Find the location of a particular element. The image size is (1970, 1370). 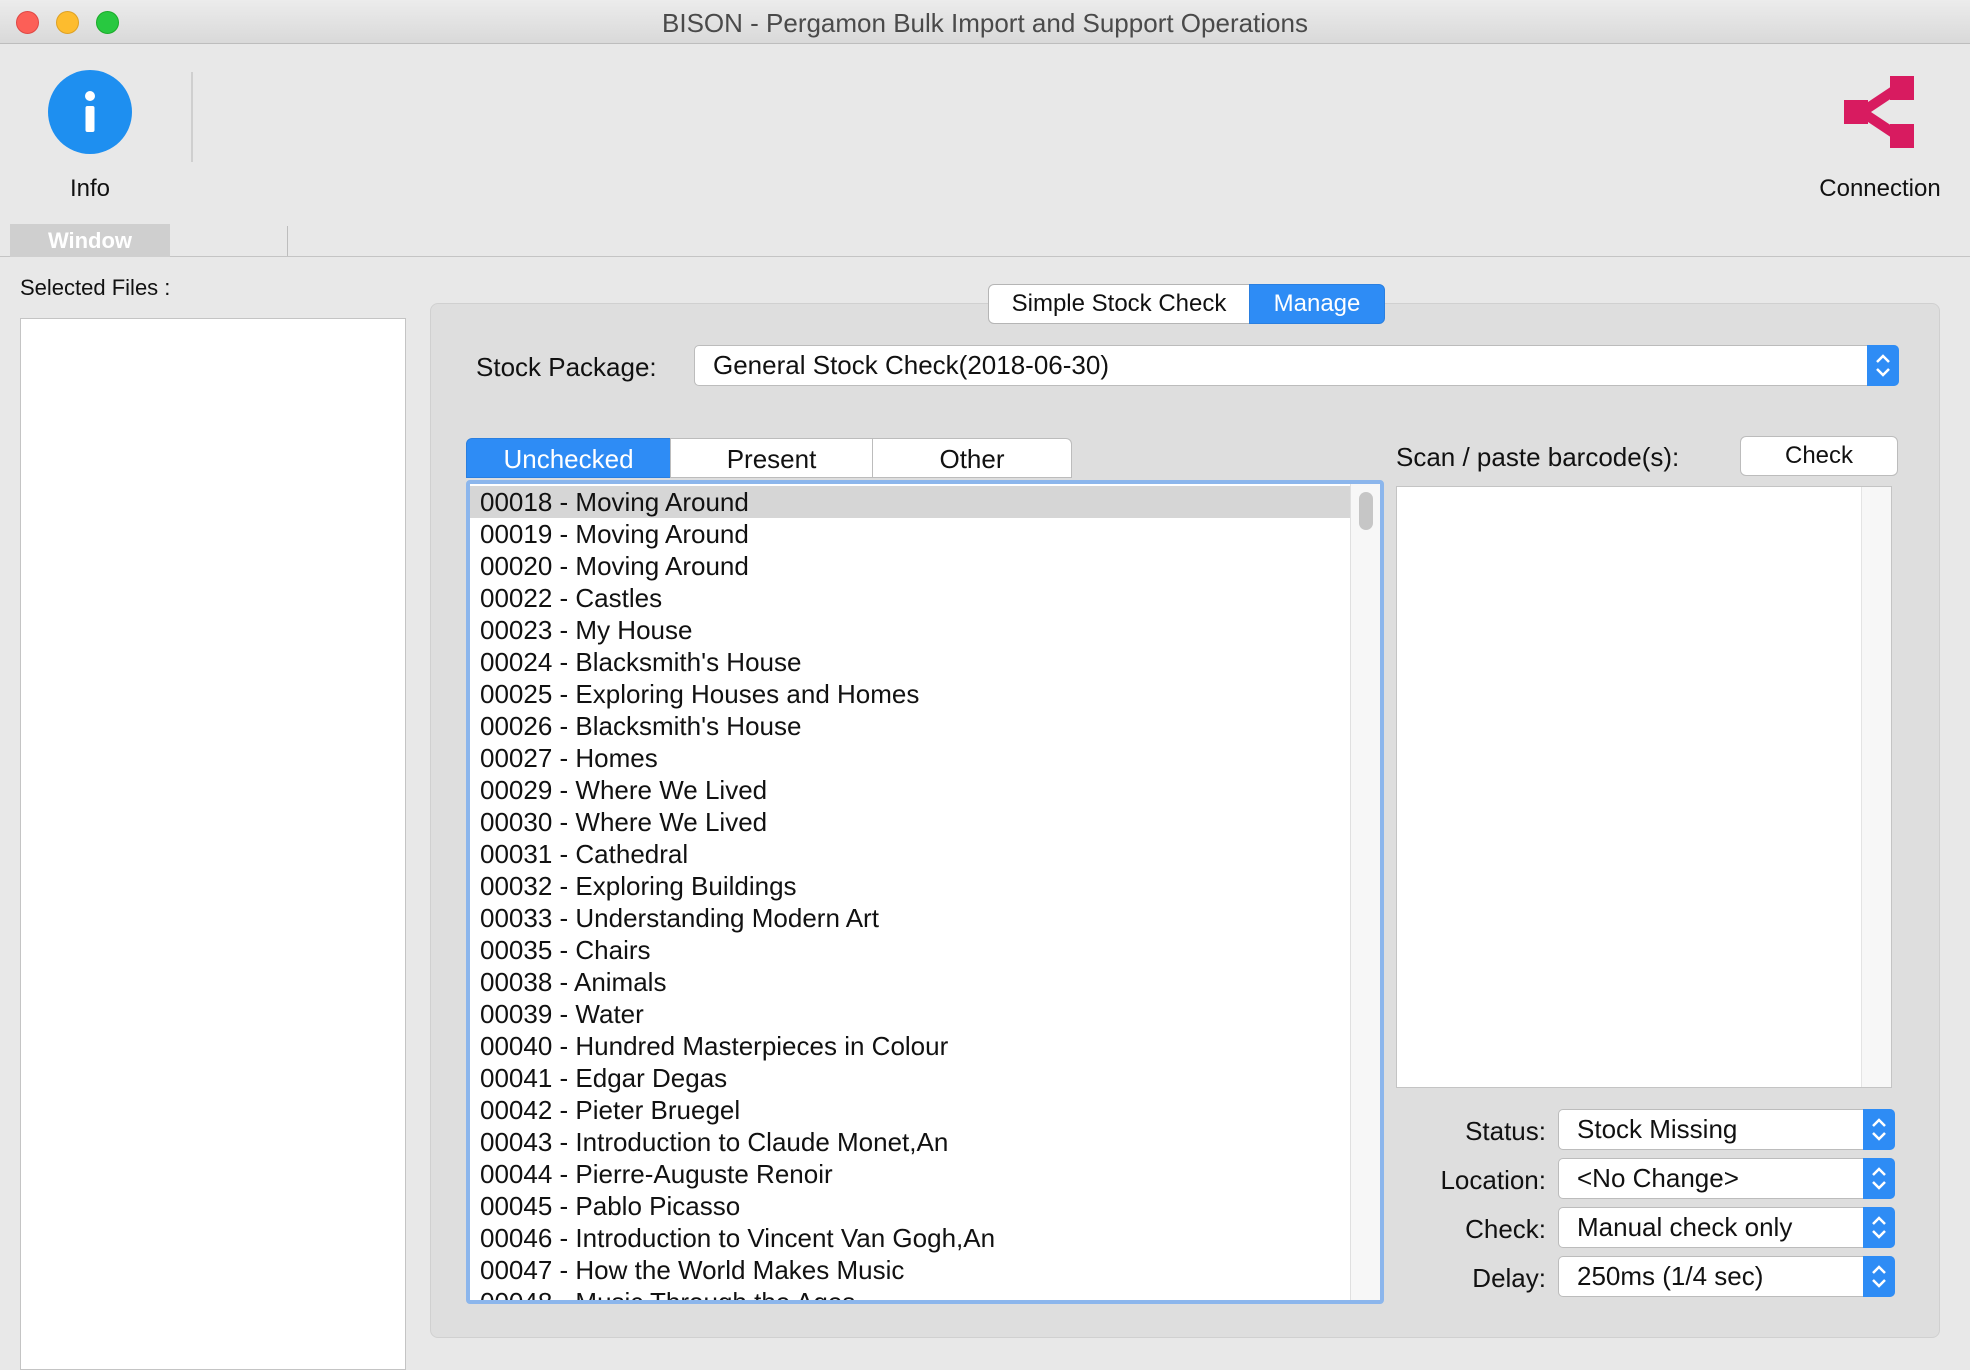

list-item: 00020 - Moving Around is located at coordinates (910, 566).